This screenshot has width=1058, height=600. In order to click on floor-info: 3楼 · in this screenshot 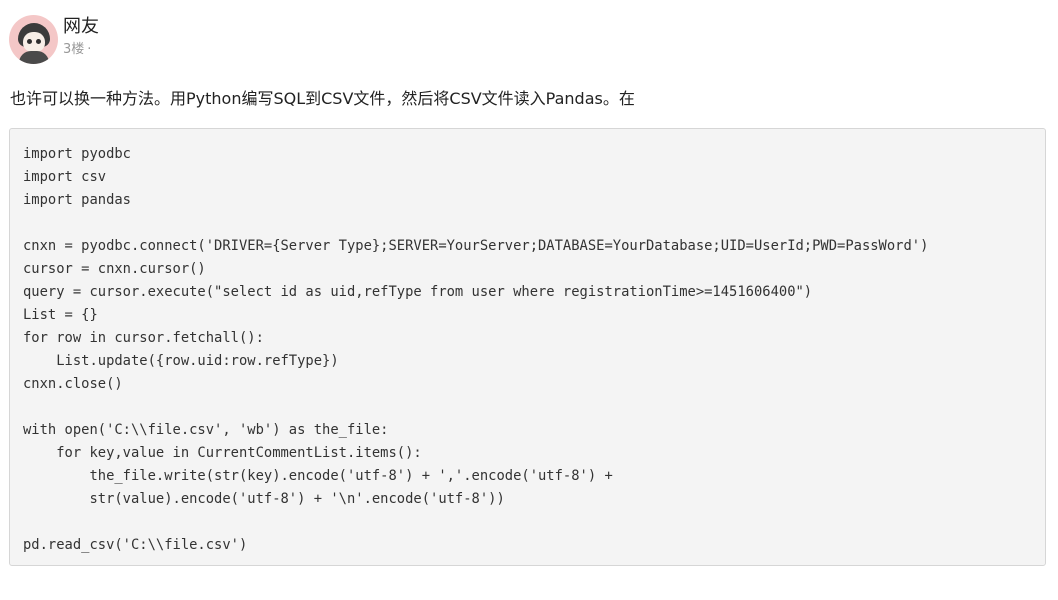, I will do `click(81, 50)`.